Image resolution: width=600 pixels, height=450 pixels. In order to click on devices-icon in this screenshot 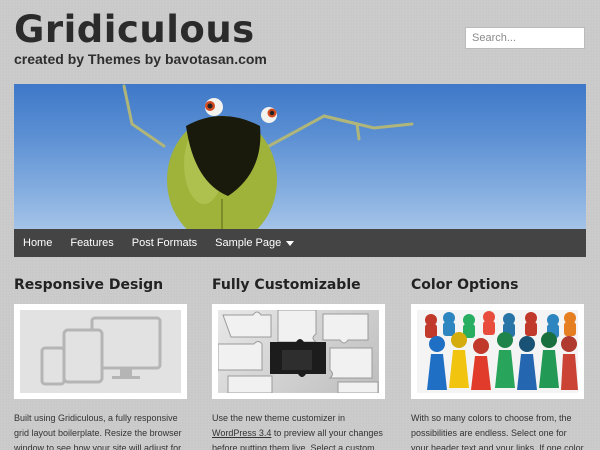, I will do `click(101, 351)`.